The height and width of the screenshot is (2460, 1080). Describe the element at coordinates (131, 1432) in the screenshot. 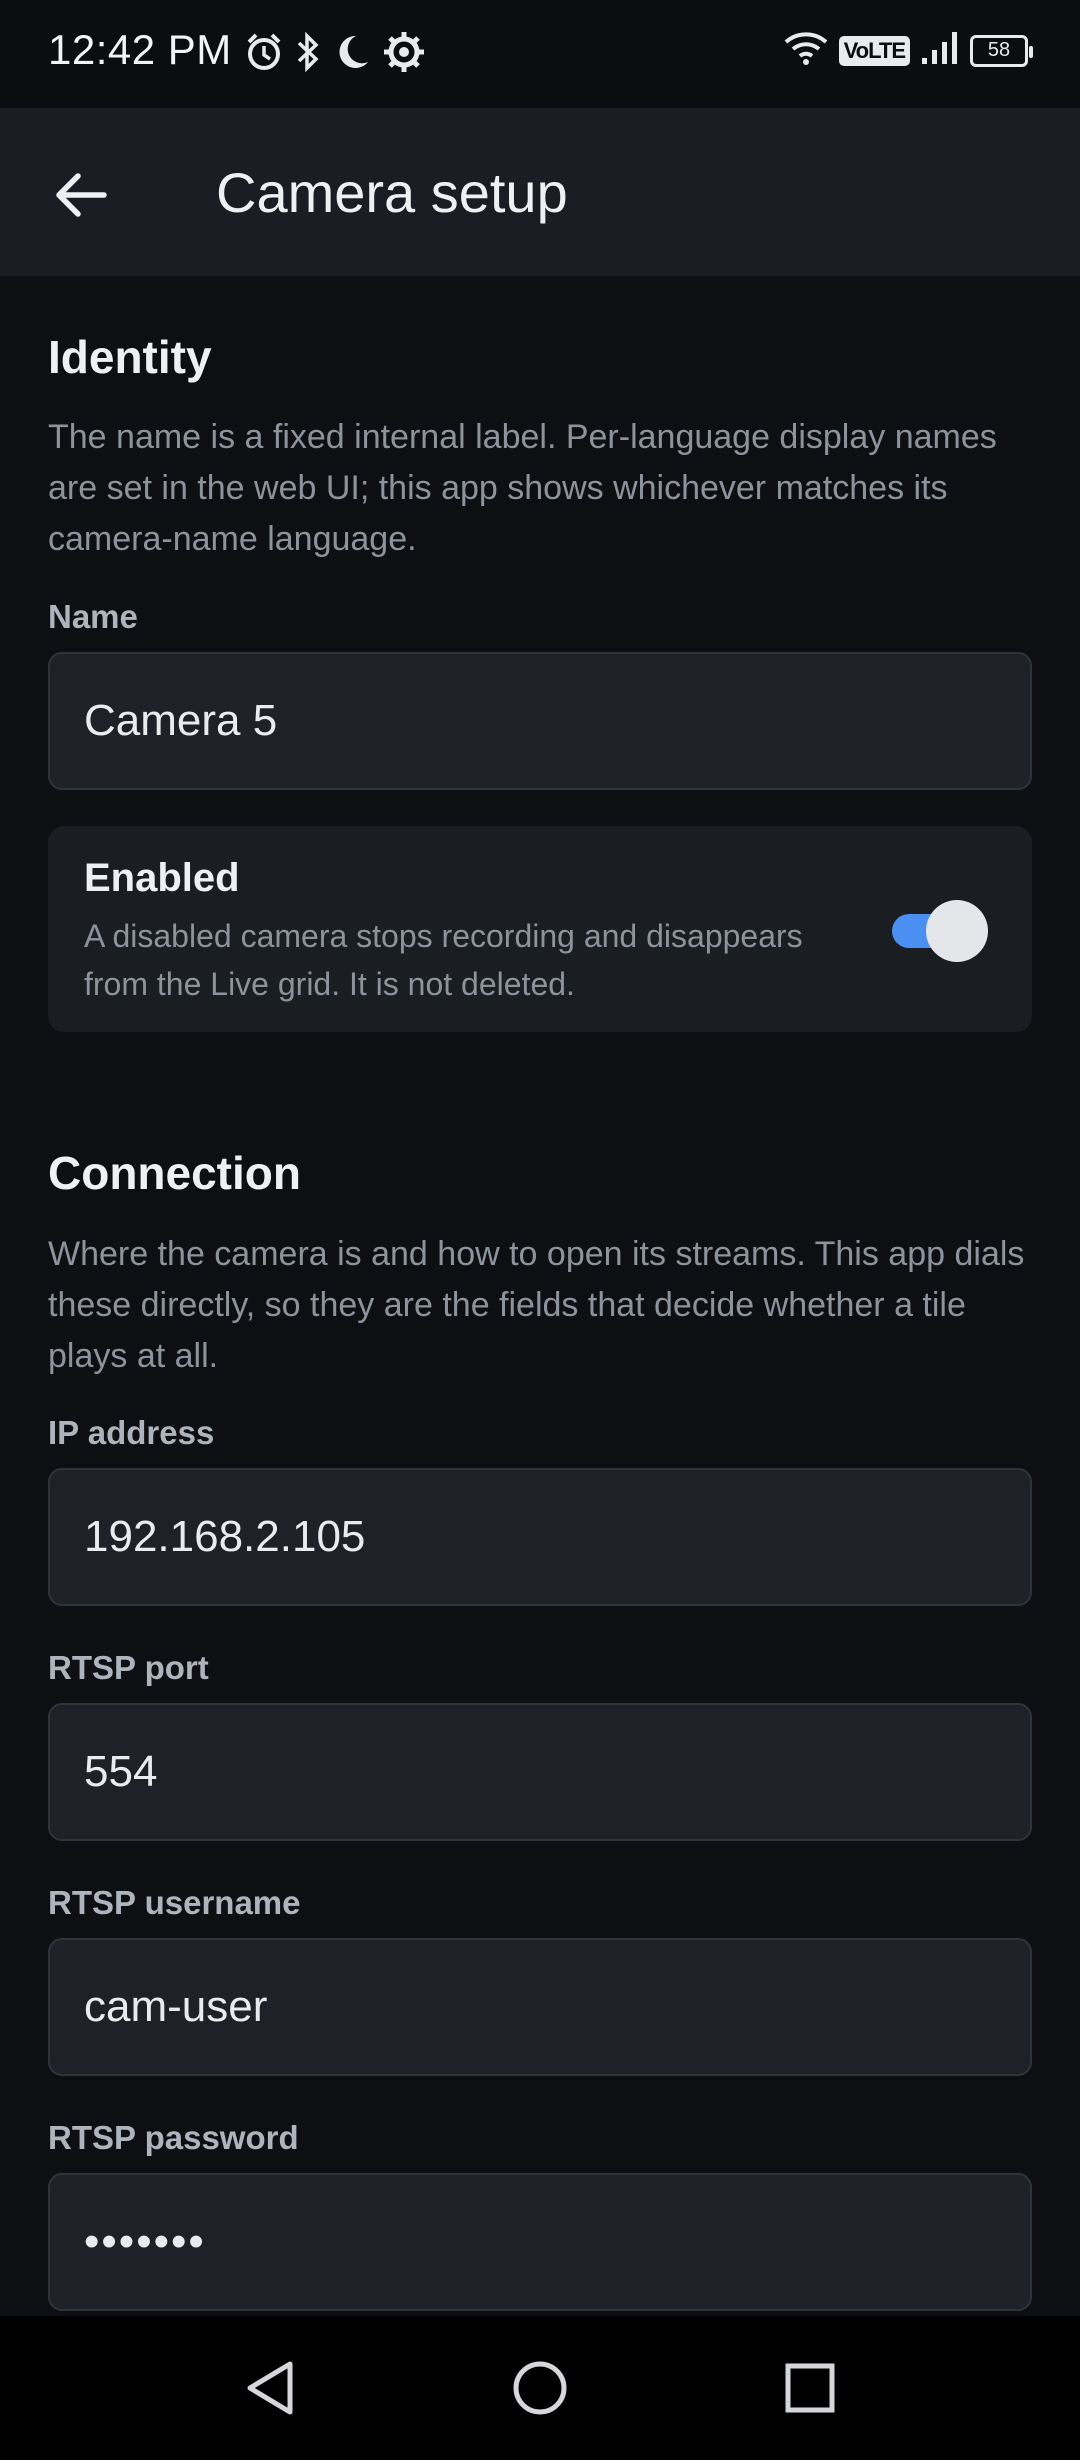

I see `ip-address-label: IP address` at that location.